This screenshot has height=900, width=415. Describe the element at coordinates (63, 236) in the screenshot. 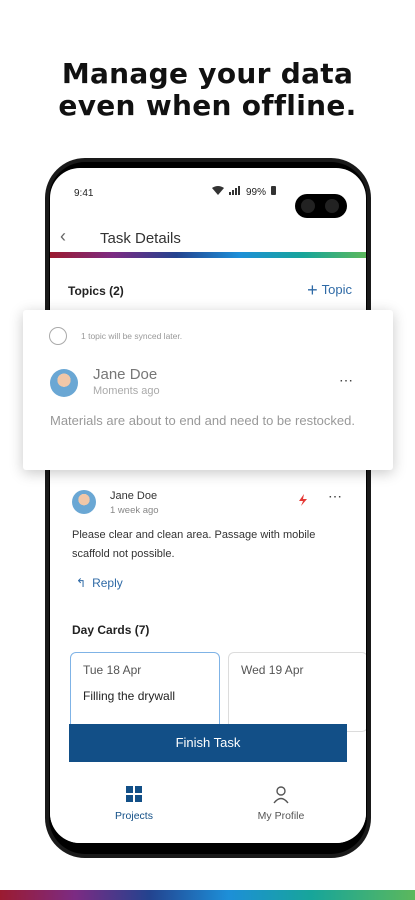

I see `back-chevron-icon: ‹` at that location.